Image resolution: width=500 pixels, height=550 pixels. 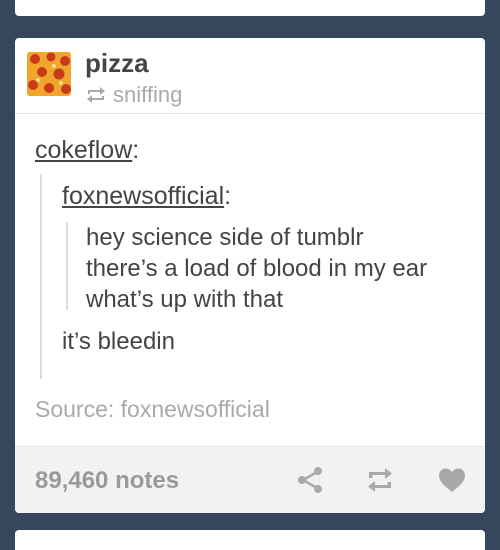 What do you see at coordinates (452, 480) in the screenshot?
I see `heart-icon` at bounding box center [452, 480].